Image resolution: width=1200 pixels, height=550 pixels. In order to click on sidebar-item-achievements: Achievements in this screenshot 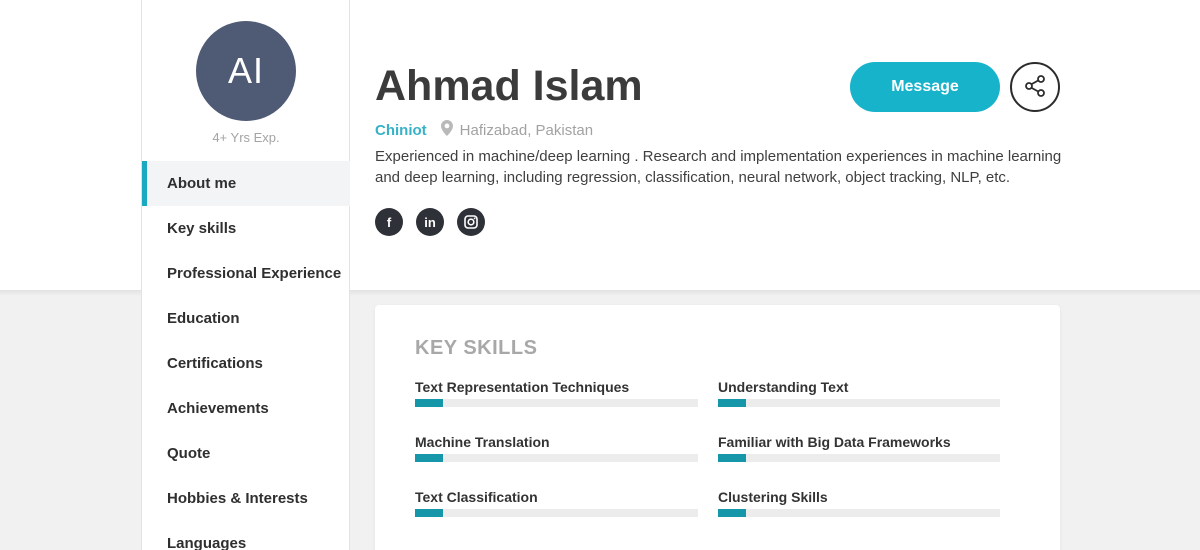, I will do `click(246, 408)`.